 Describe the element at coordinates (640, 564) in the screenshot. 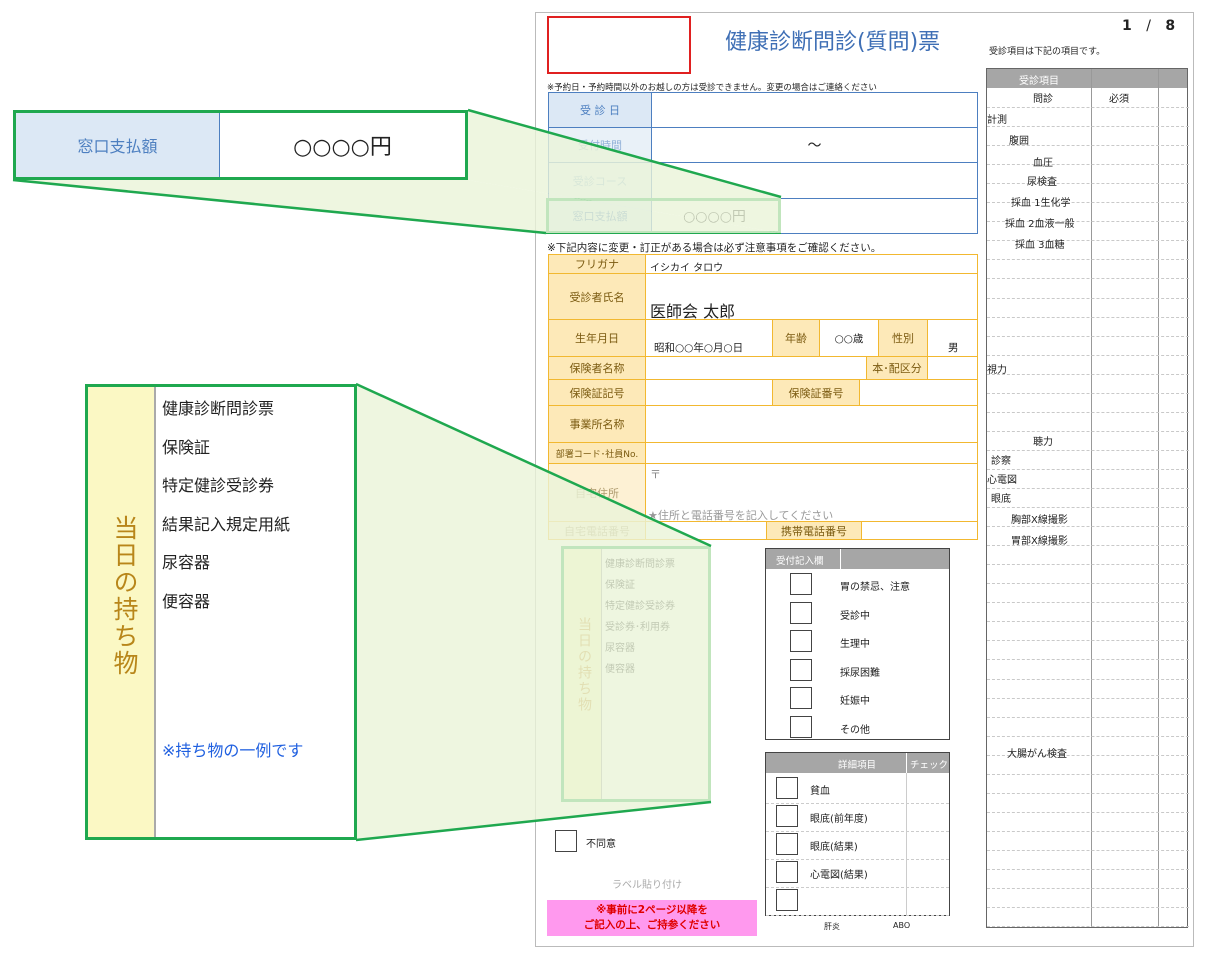

I see `belongings-item: 健康診断問診票` at that location.